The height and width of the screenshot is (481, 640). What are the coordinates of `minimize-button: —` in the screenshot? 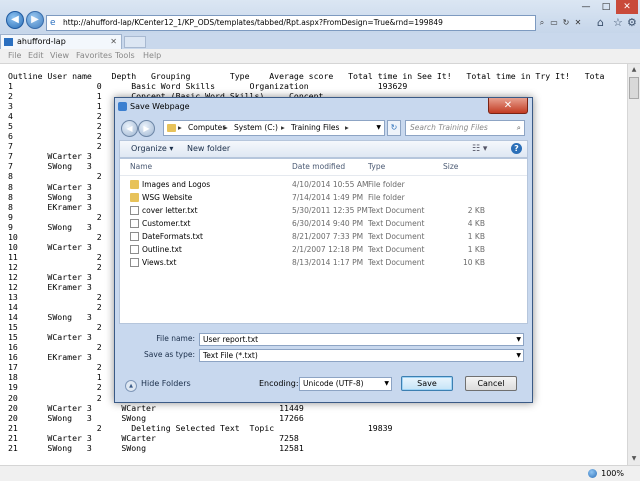 It's located at (586, 7).